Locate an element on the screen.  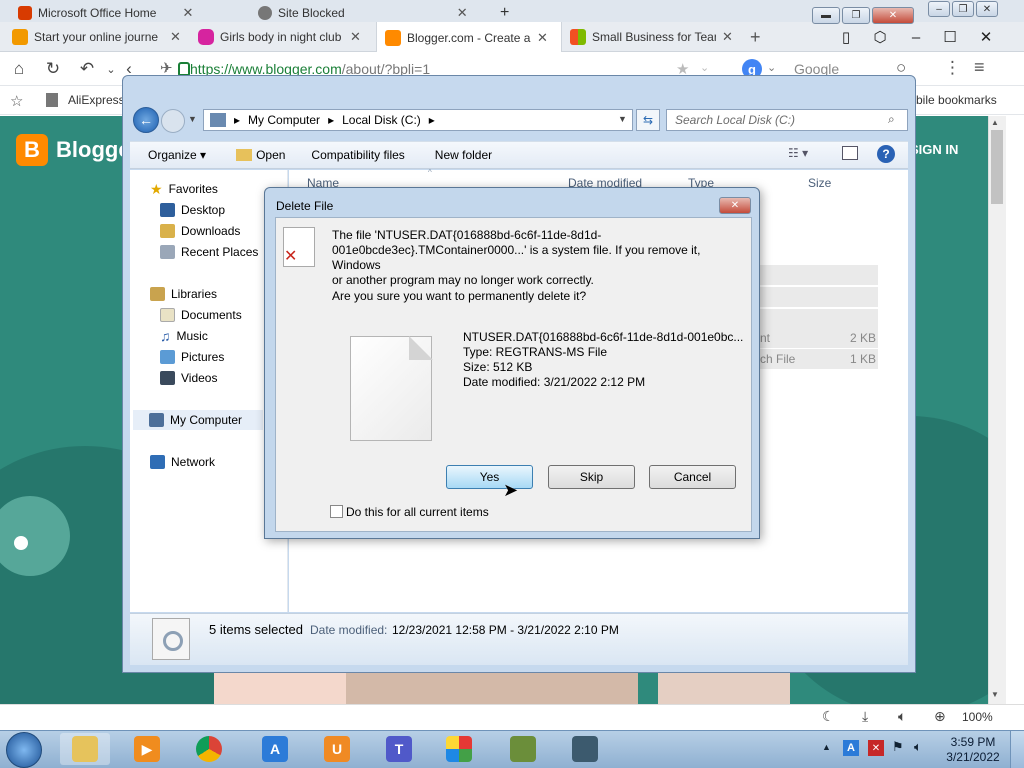
home-icon: ⌂ is located at coordinates (19, 69).